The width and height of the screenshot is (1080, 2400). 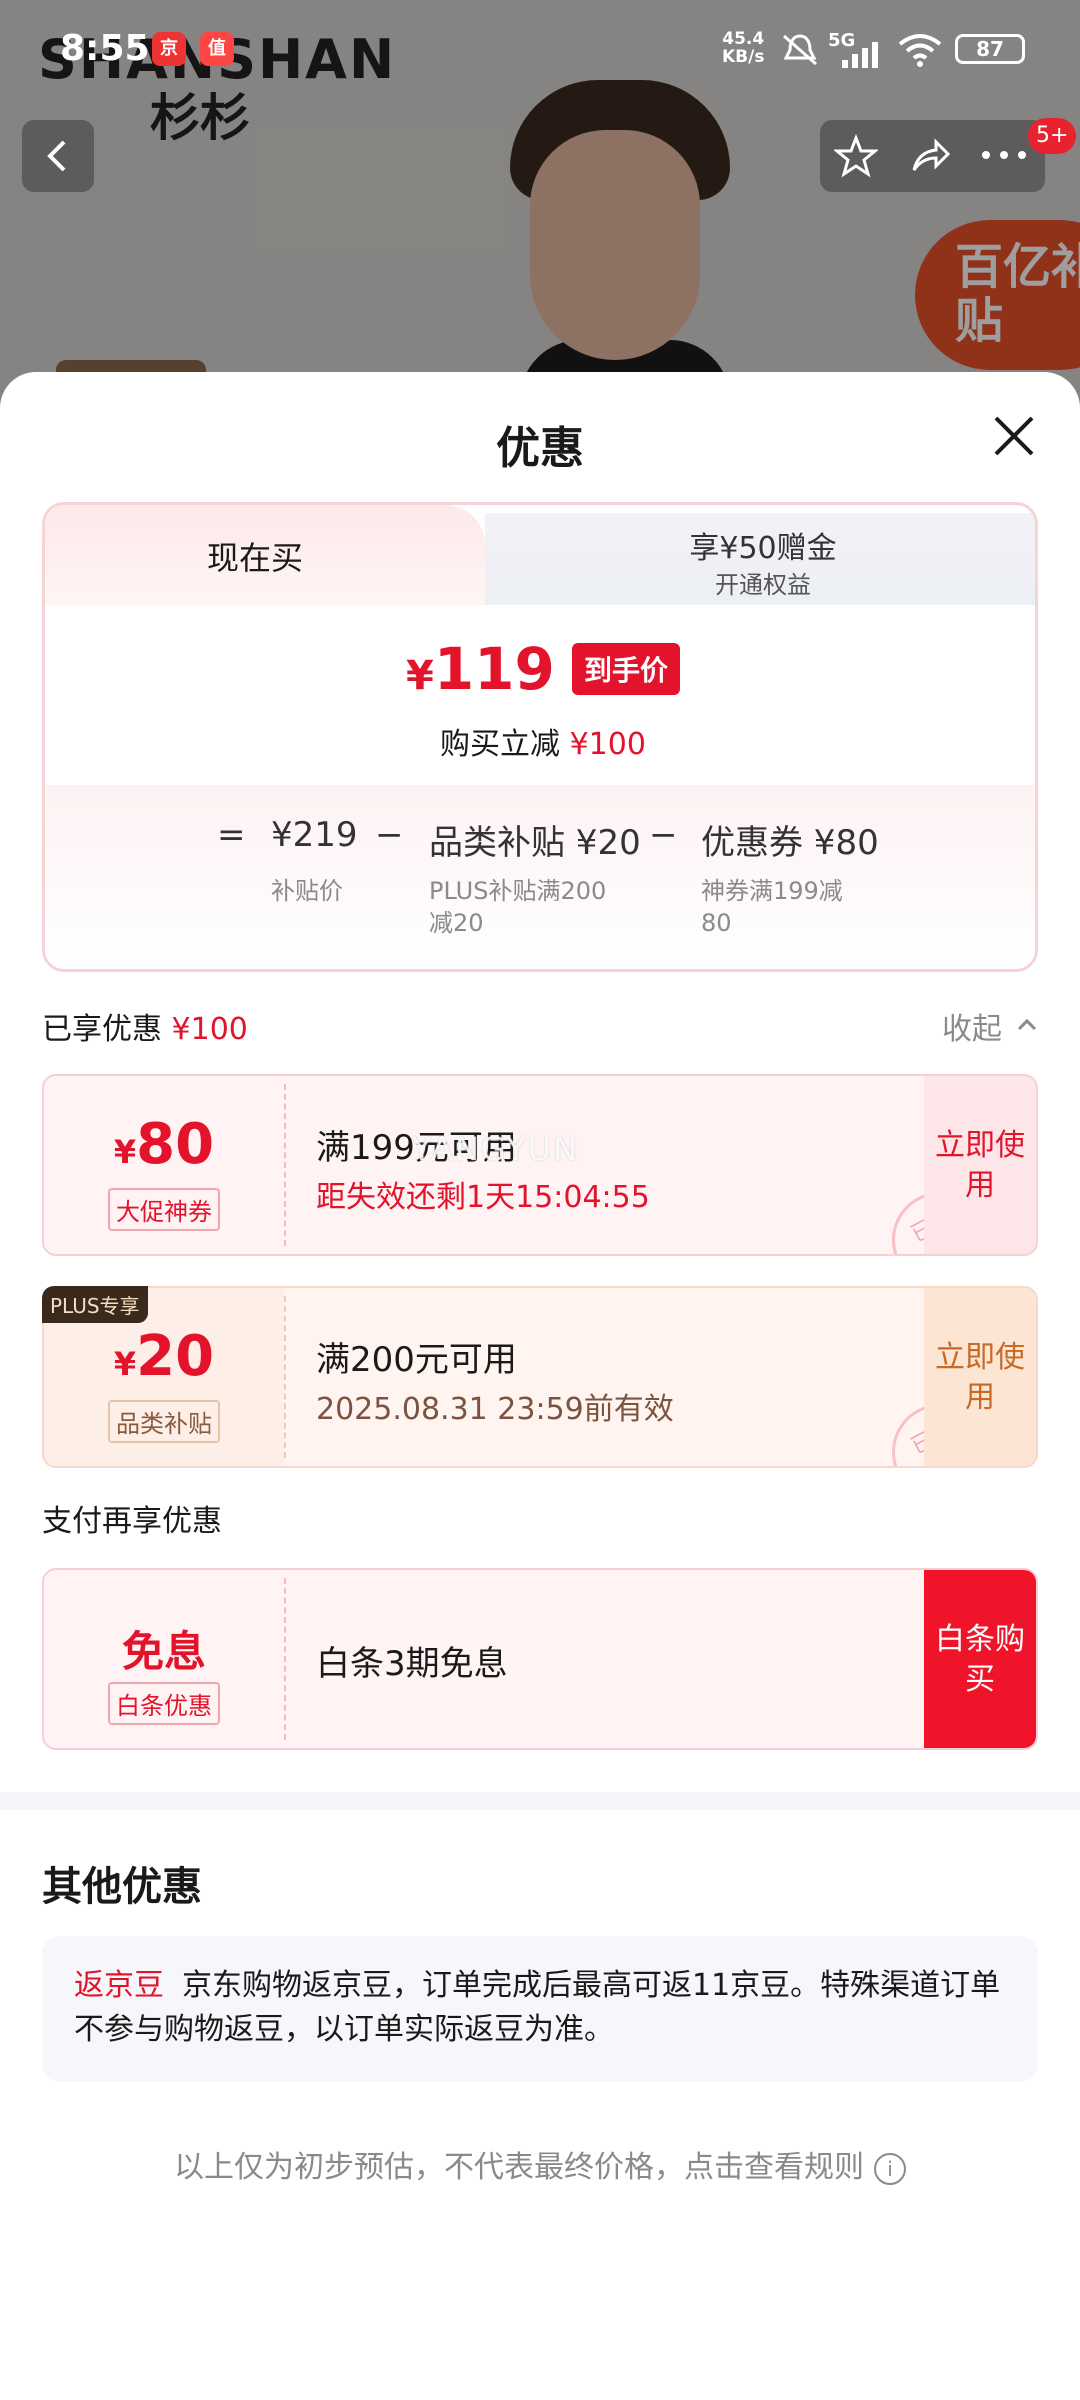 I want to click on coupon-countdown: 距失效还剩1天15:04:55, so click(x=483, y=1197).